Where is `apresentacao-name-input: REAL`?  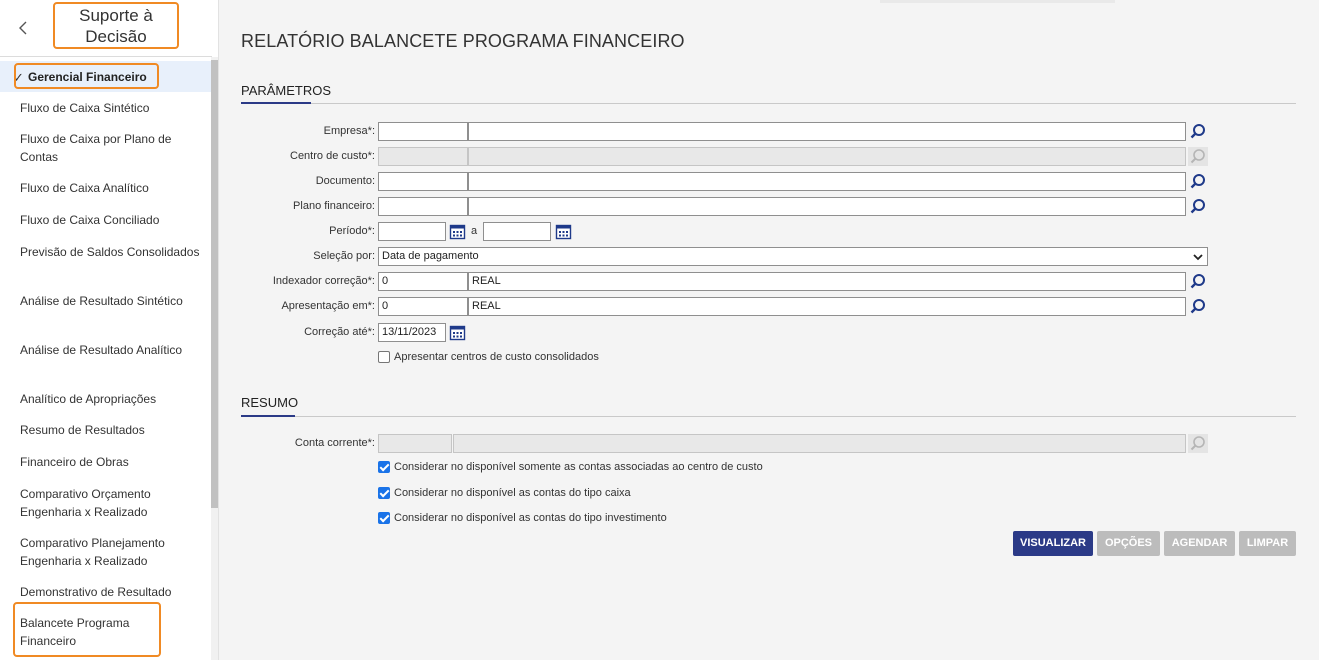
apresentacao-name-input: REAL is located at coordinates (827, 306).